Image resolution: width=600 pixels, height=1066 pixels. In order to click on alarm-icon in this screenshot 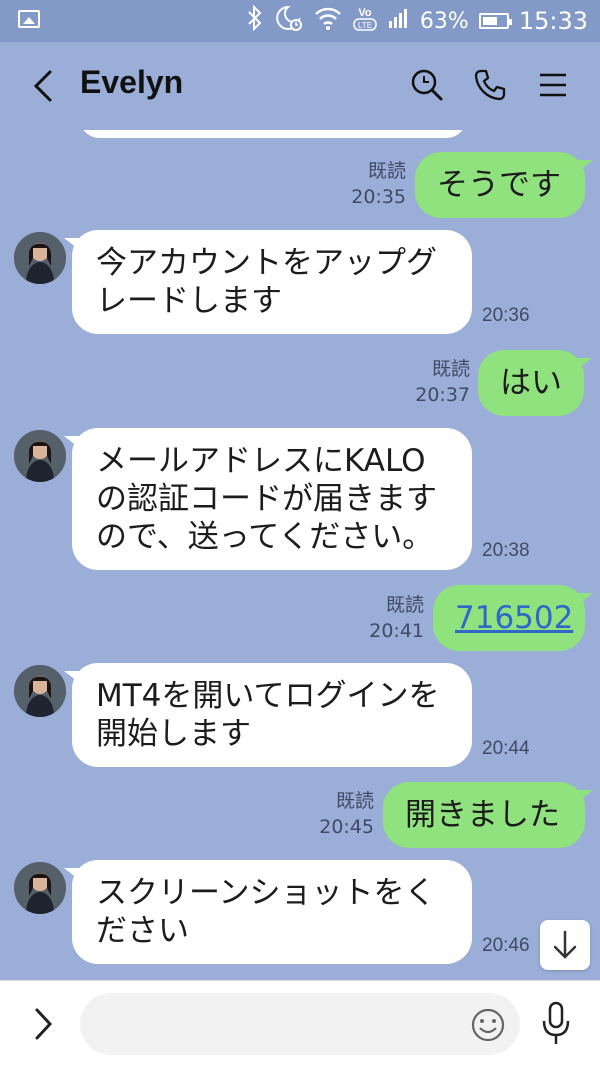, I will do `click(289, 21)`.